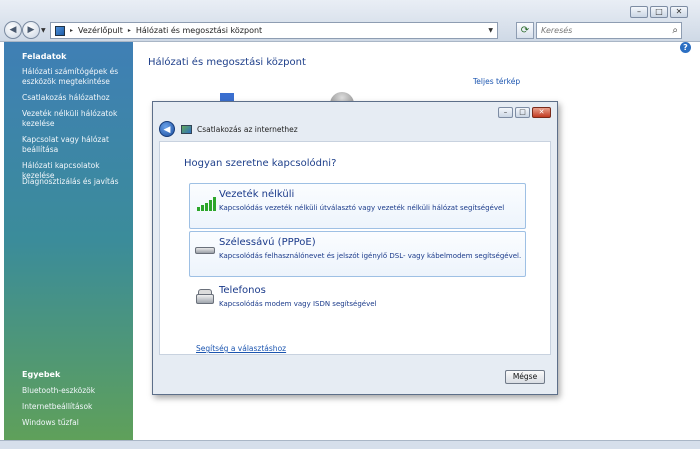 Image resolution: width=700 pixels, height=449 pixels. Describe the element at coordinates (167, 129) in the screenshot. I see `dialog-back-button: ◀` at that location.